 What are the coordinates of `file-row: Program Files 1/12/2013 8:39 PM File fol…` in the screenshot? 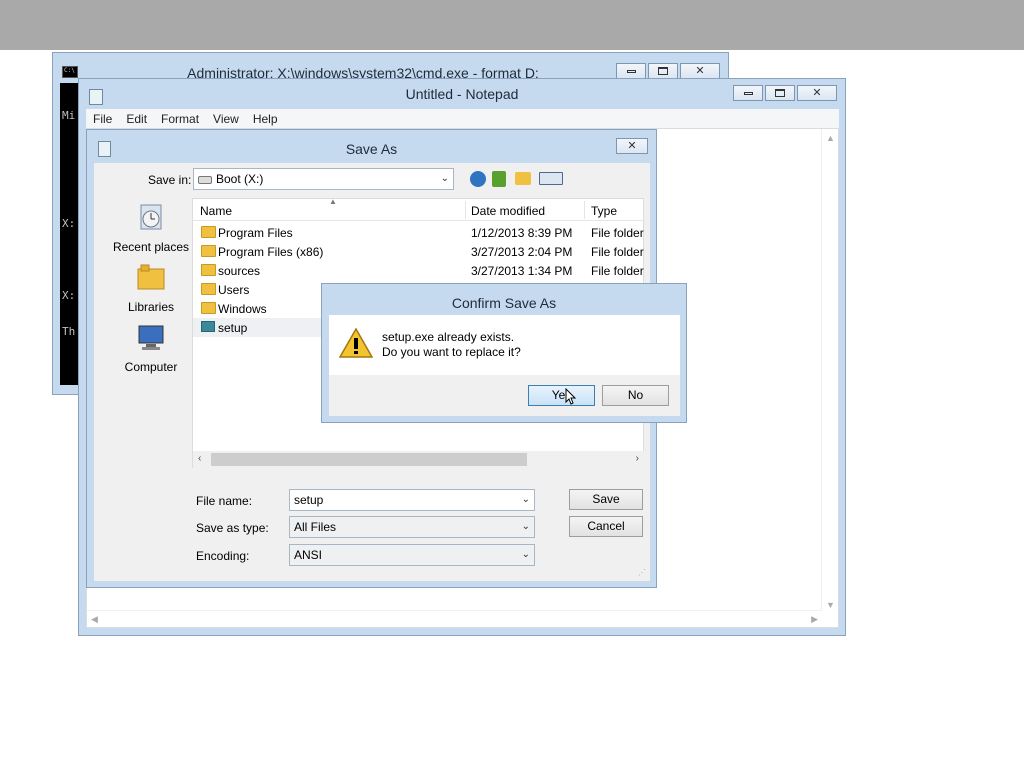 It's located at (419, 232).